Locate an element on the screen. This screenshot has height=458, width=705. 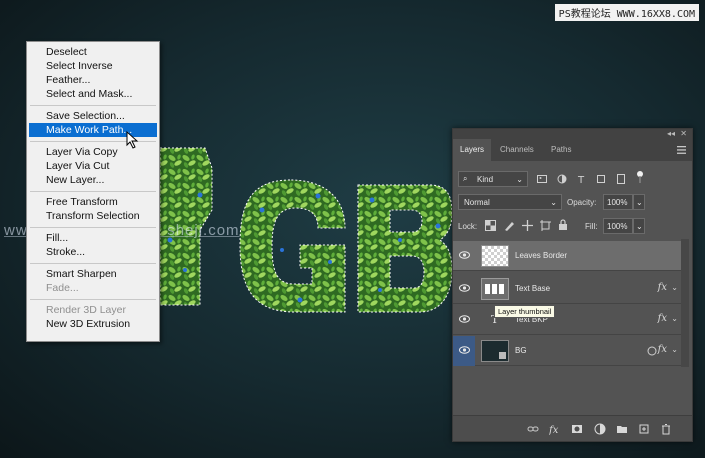
leaf-letter-g is located at coordinates (292, 246).